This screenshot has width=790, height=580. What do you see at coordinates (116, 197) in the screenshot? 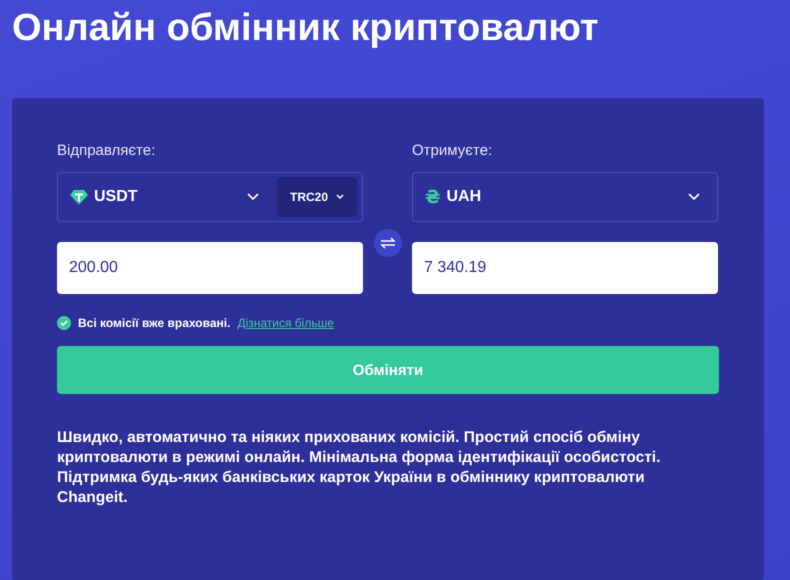
I see `currency-name: USDT` at bounding box center [116, 197].